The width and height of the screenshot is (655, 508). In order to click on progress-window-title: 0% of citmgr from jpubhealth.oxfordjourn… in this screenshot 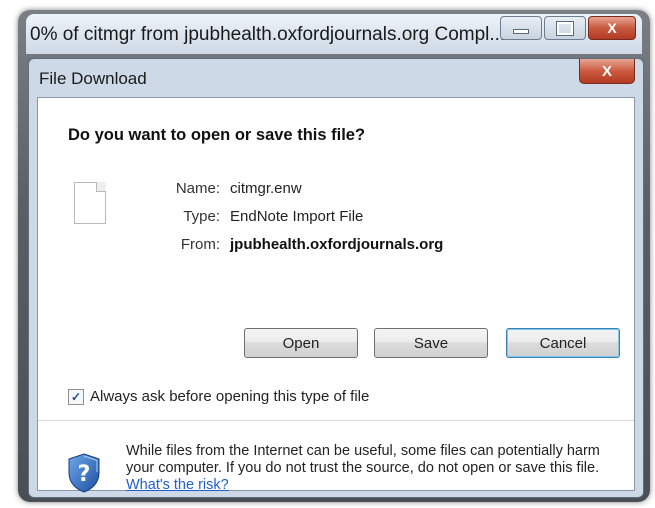, I will do `click(268, 34)`.